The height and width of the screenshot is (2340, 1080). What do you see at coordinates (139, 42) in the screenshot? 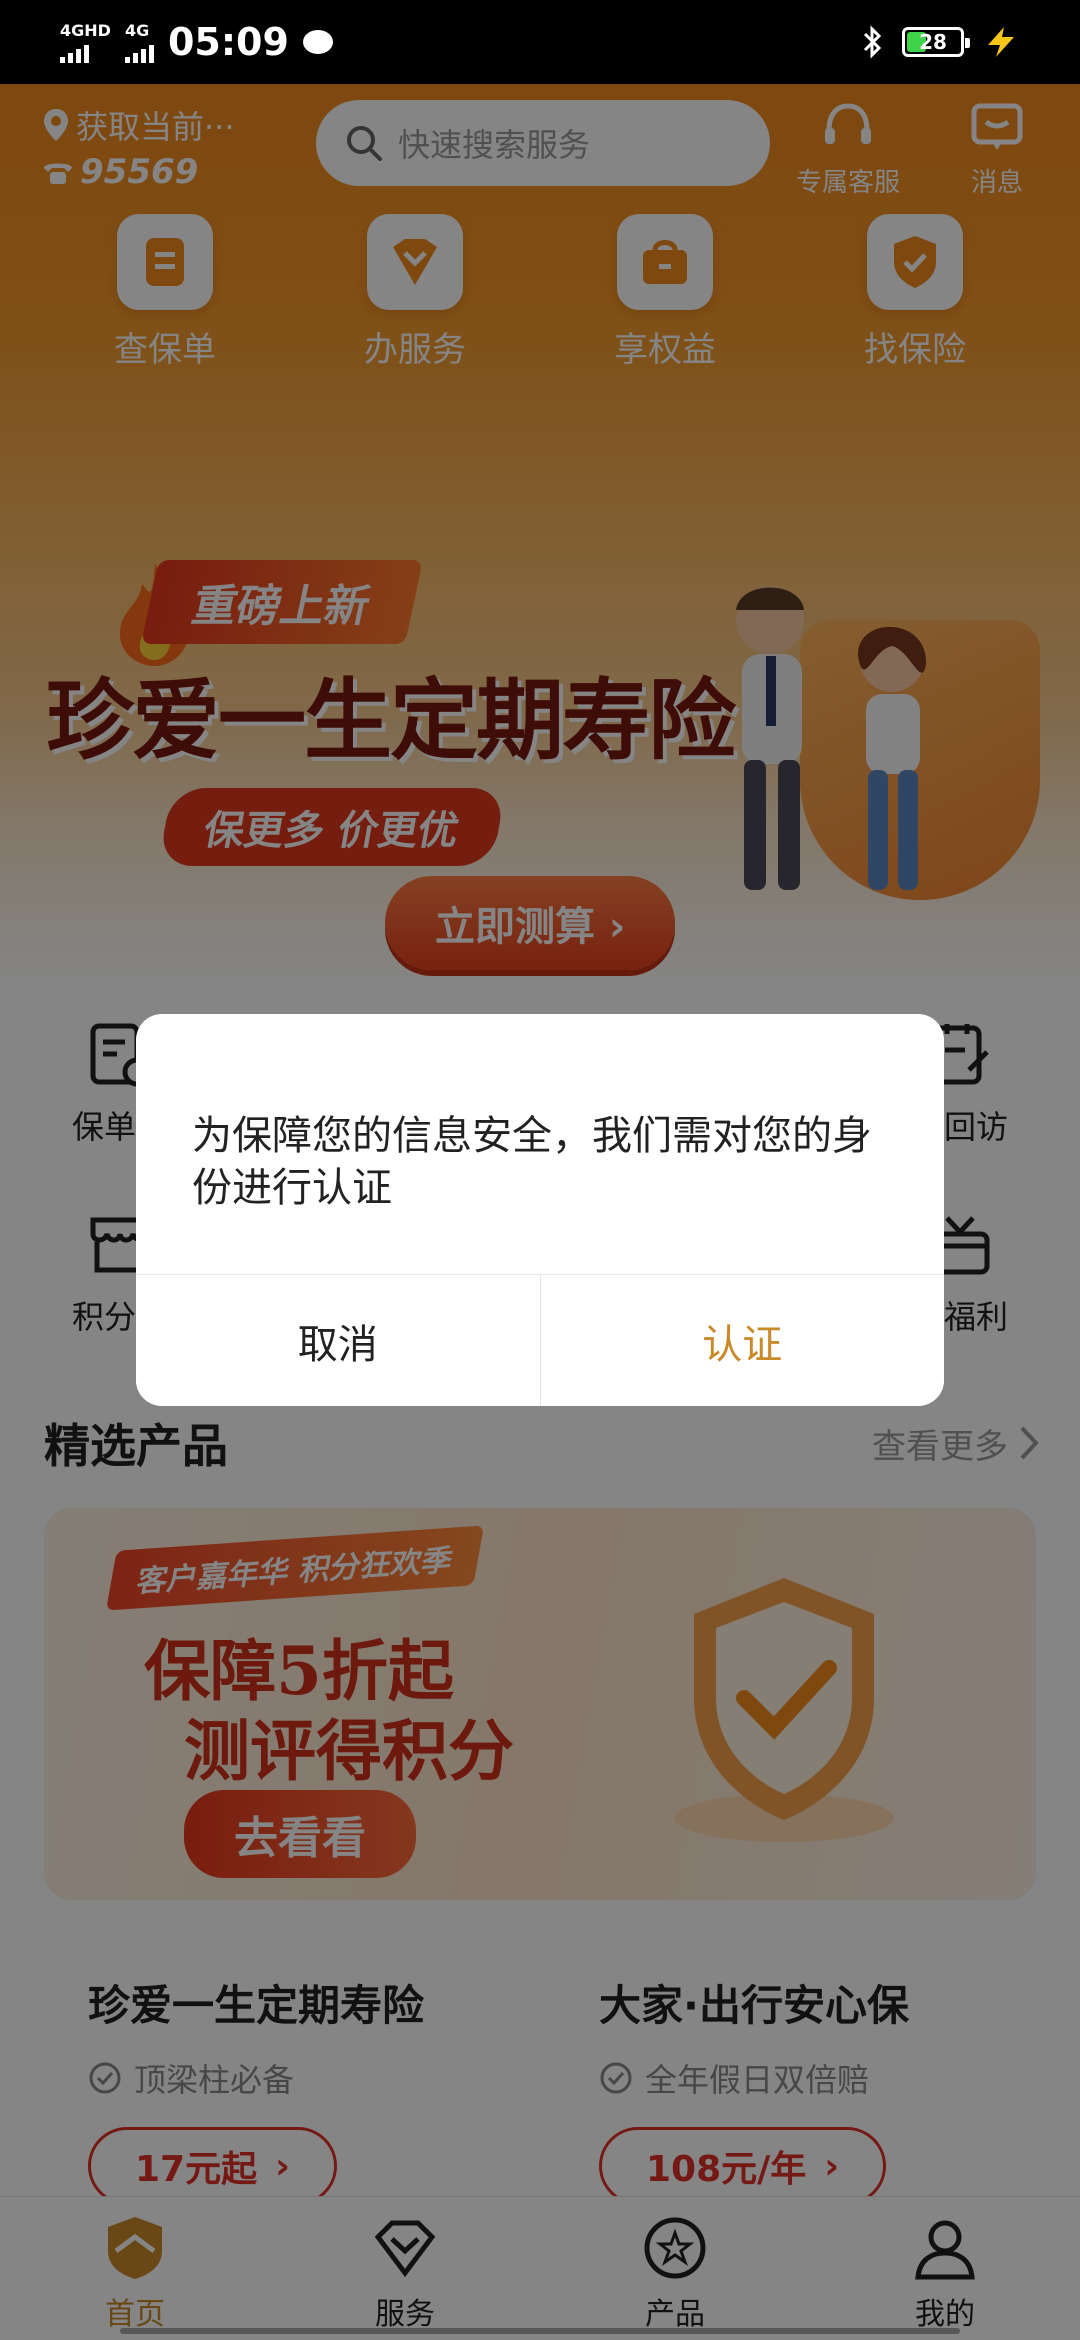
I see `signal-2: 4G` at bounding box center [139, 42].